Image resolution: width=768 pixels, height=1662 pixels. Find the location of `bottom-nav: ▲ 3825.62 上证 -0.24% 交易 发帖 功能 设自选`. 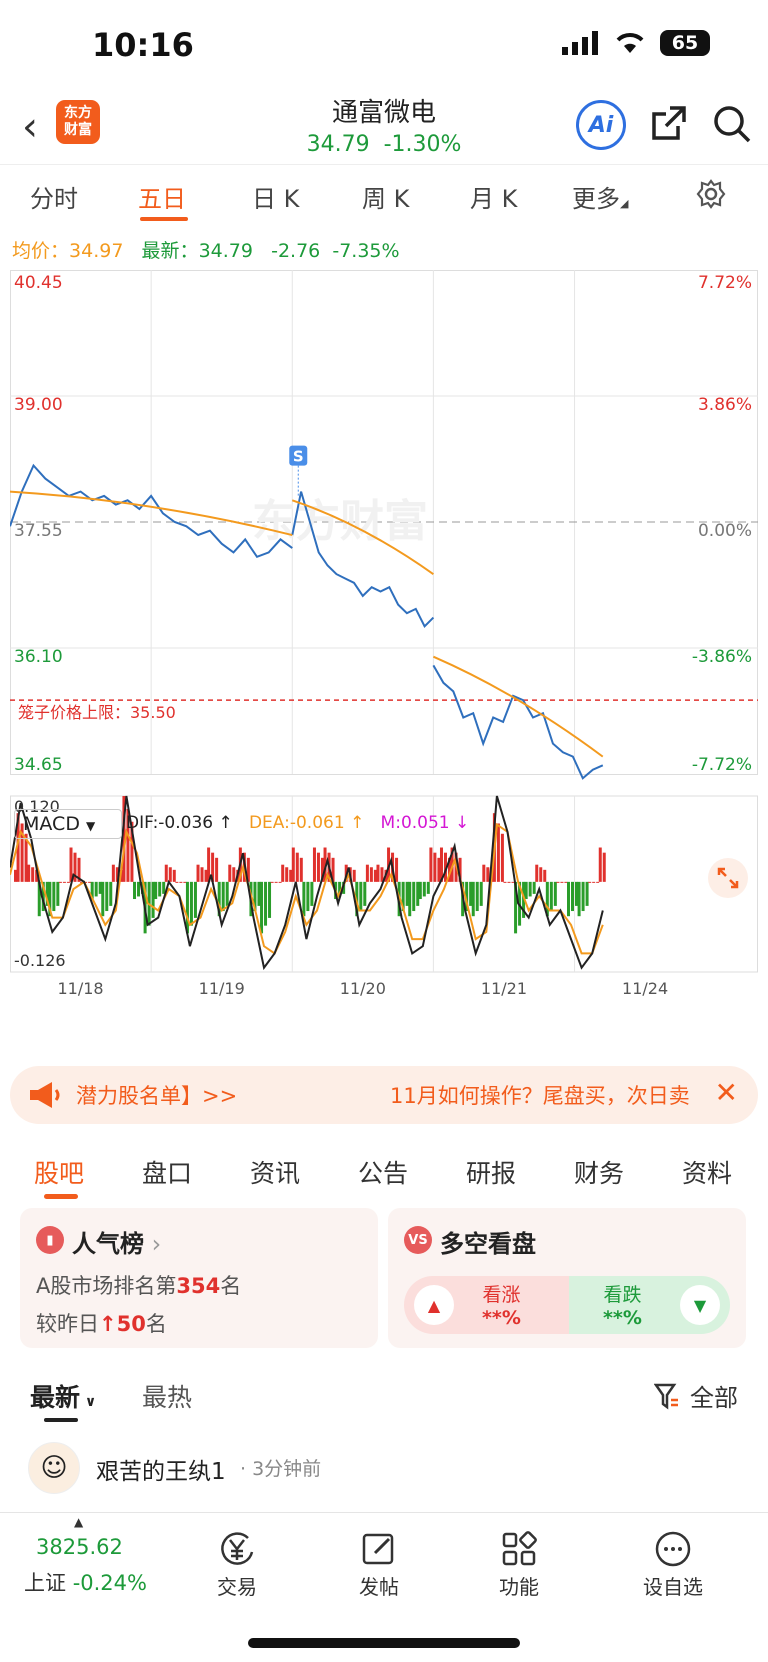

bottom-nav: ▲ 3825.62 上证 -0.24% 交易 发帖 功能 设自选 is located at coordinates (384, 1587).